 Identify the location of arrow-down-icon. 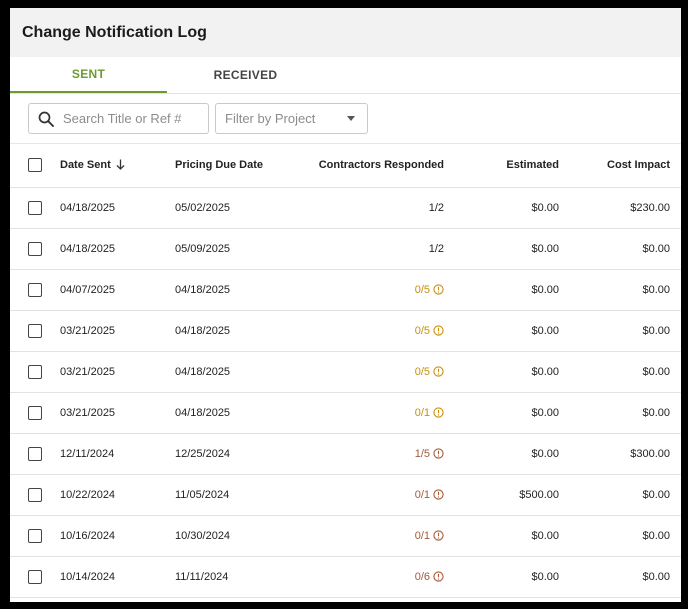
(120, 165).